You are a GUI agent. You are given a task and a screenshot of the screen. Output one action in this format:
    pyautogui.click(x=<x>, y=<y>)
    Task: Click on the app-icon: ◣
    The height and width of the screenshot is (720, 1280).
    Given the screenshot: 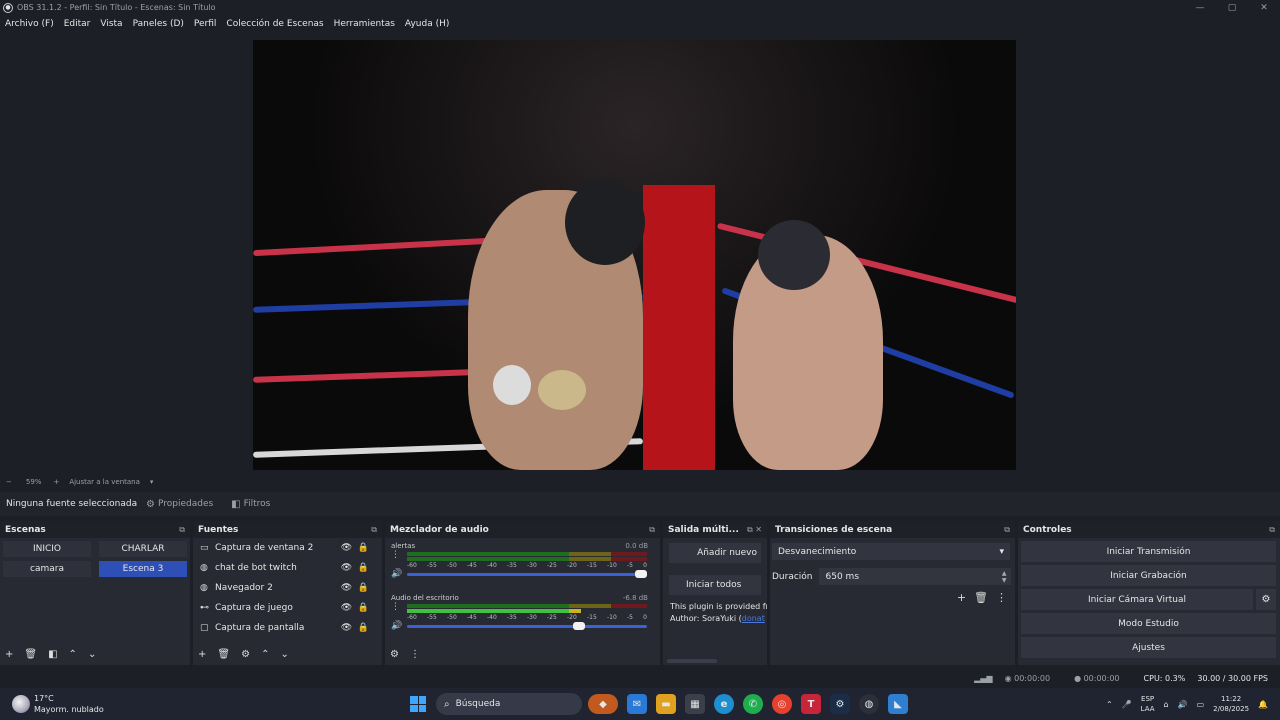 What is the action you would take?
    pyautogui.click(x=898, y=704)
    